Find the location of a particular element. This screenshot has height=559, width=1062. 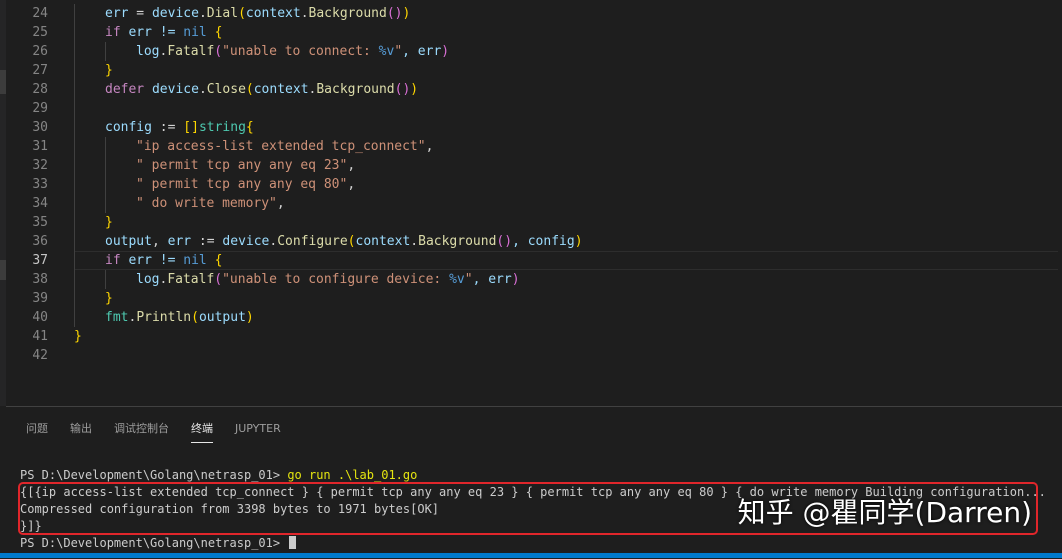

code-token: , config is located at coordinates (543, 241).